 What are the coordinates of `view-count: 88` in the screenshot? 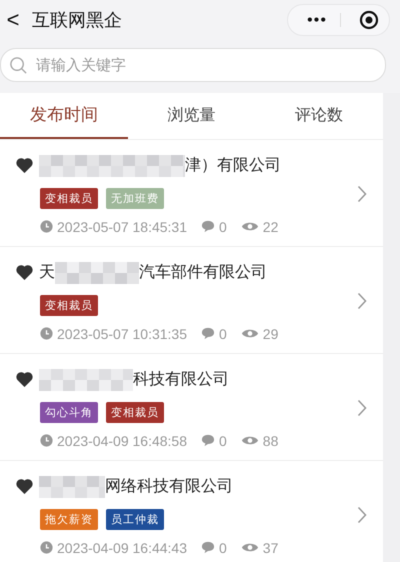 It's located at (270, 440).